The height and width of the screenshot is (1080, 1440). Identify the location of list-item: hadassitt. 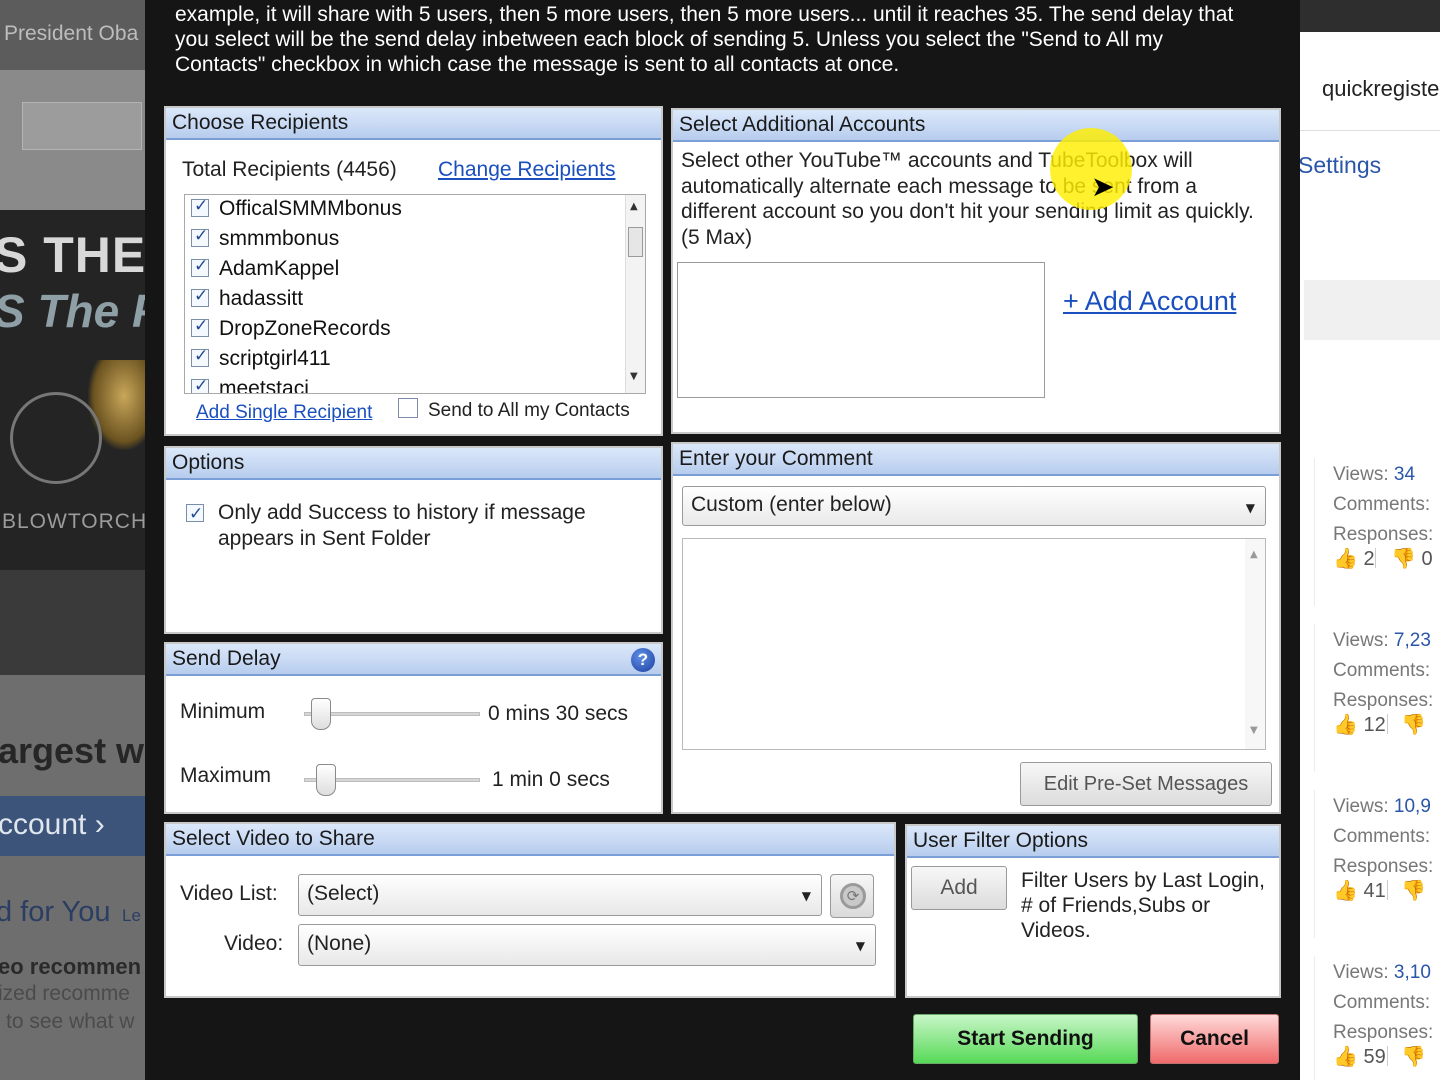
(247, 301).